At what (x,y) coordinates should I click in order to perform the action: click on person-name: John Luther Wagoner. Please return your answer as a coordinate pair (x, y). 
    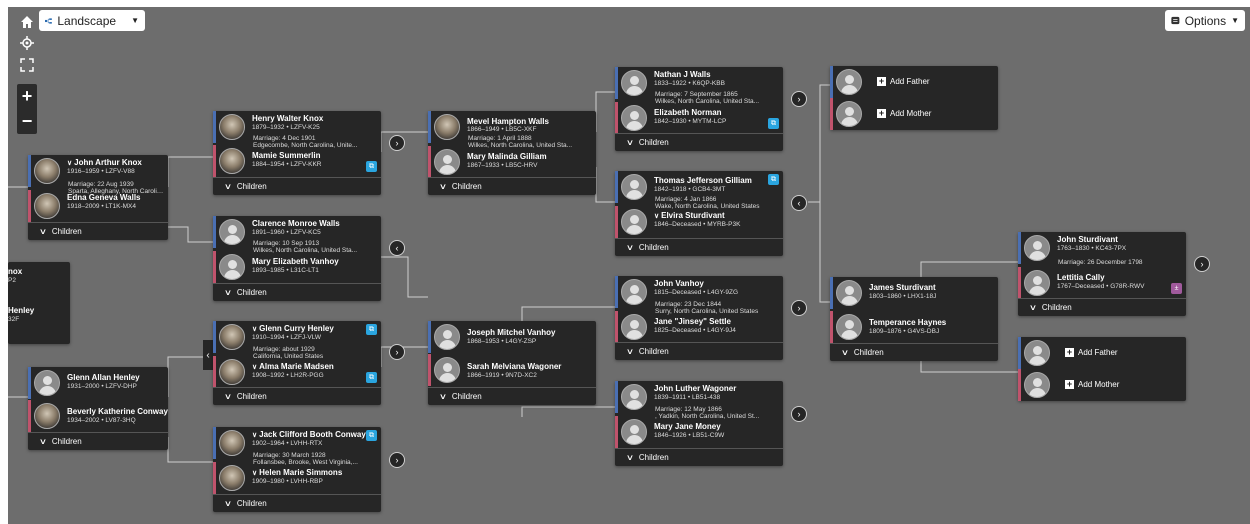
    Looking at the image, I should click on (695, 388).